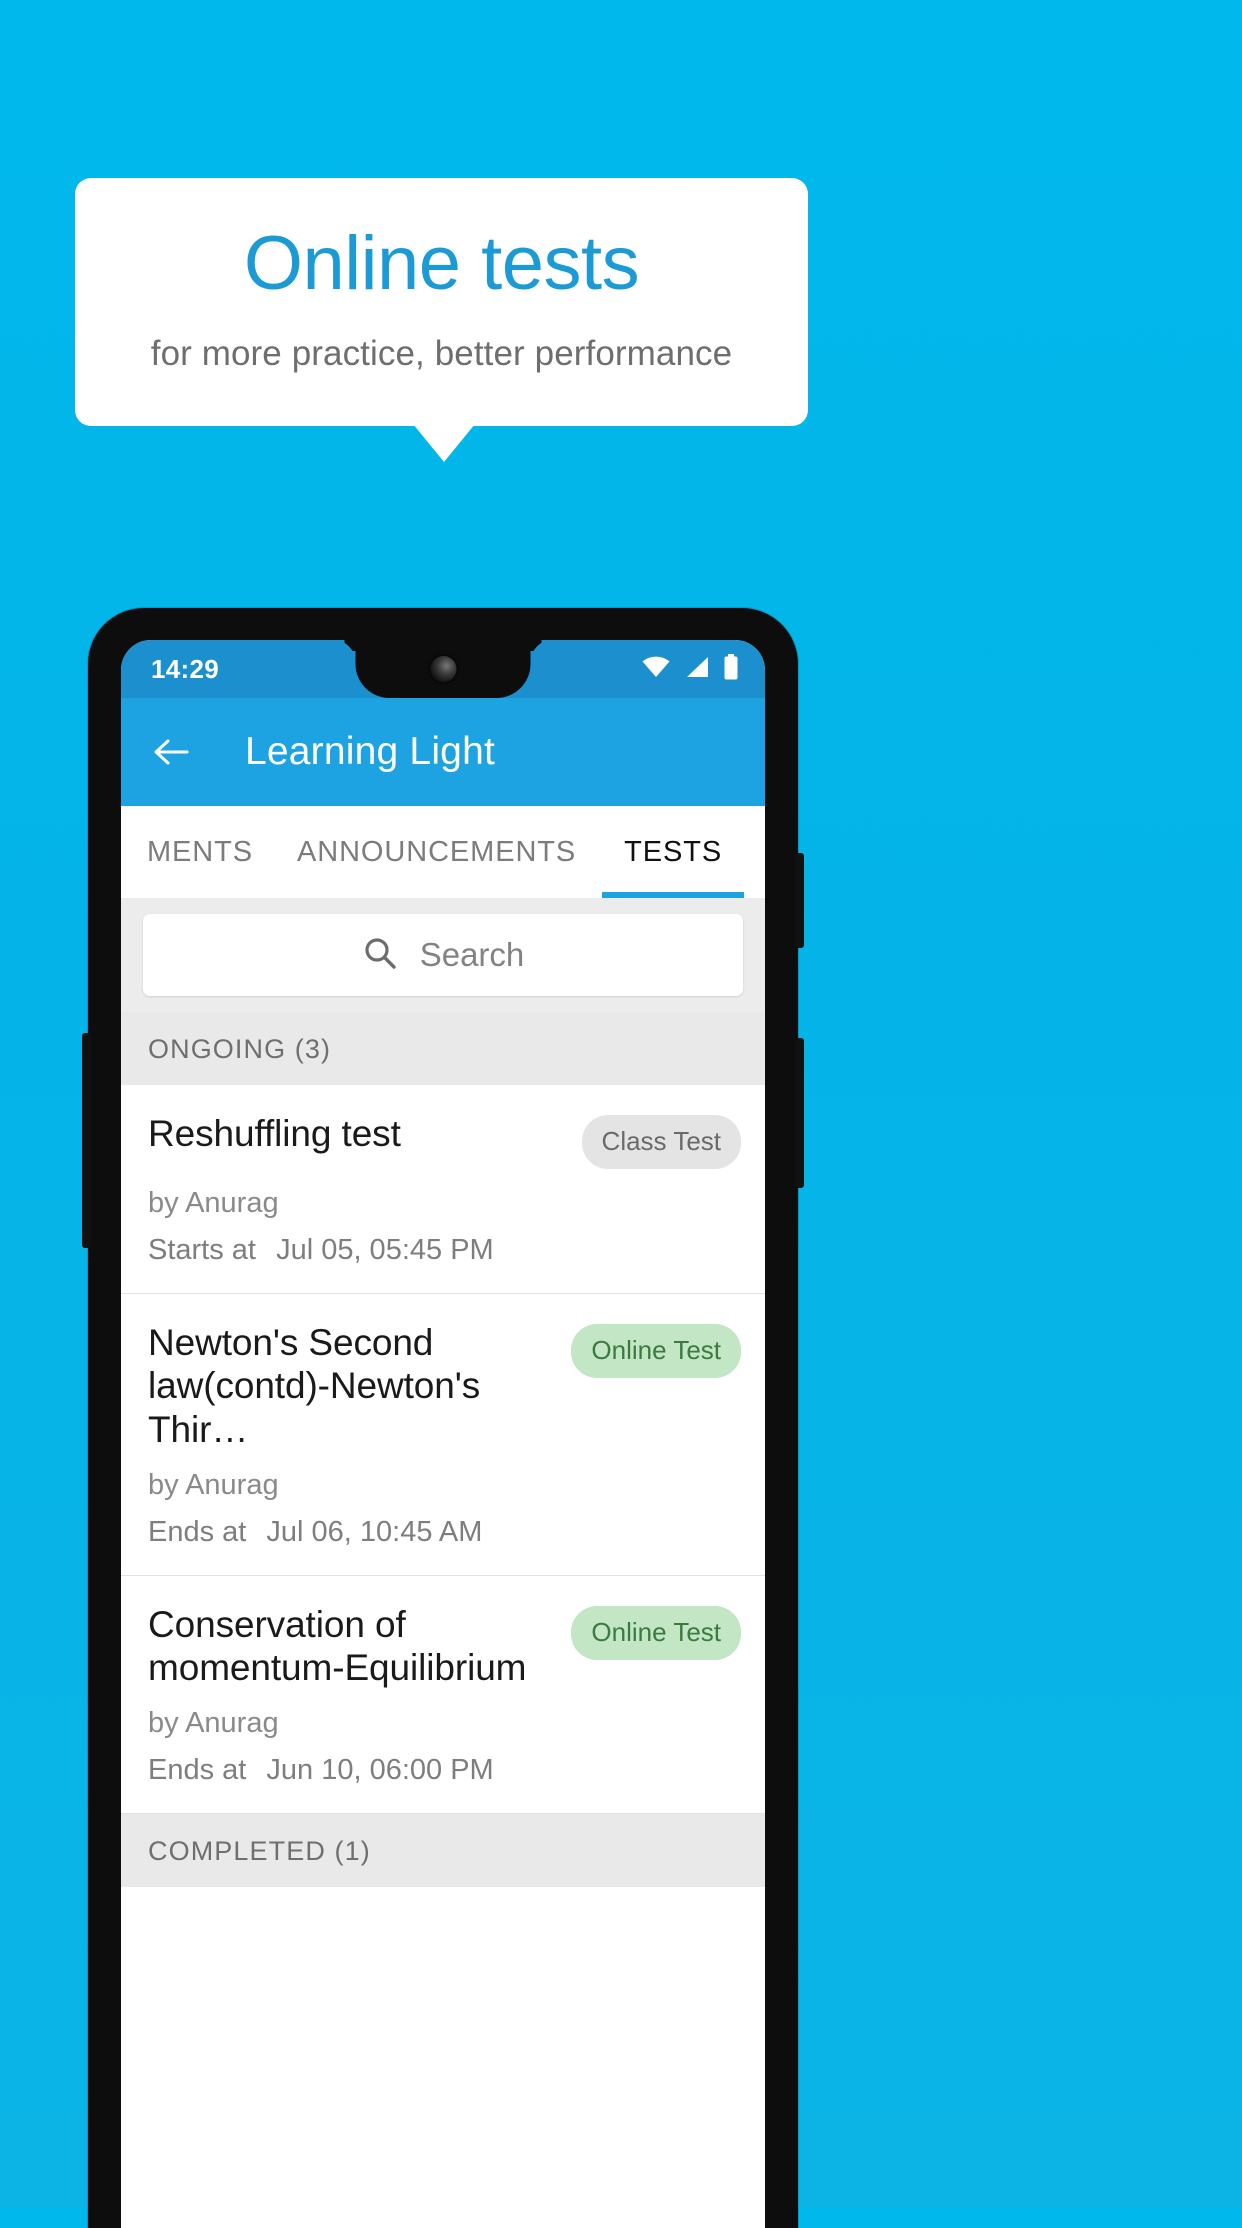 The width and height of the screenshot is (1242, 2228). I want to click on phone-power-button, so click(799, 1113).